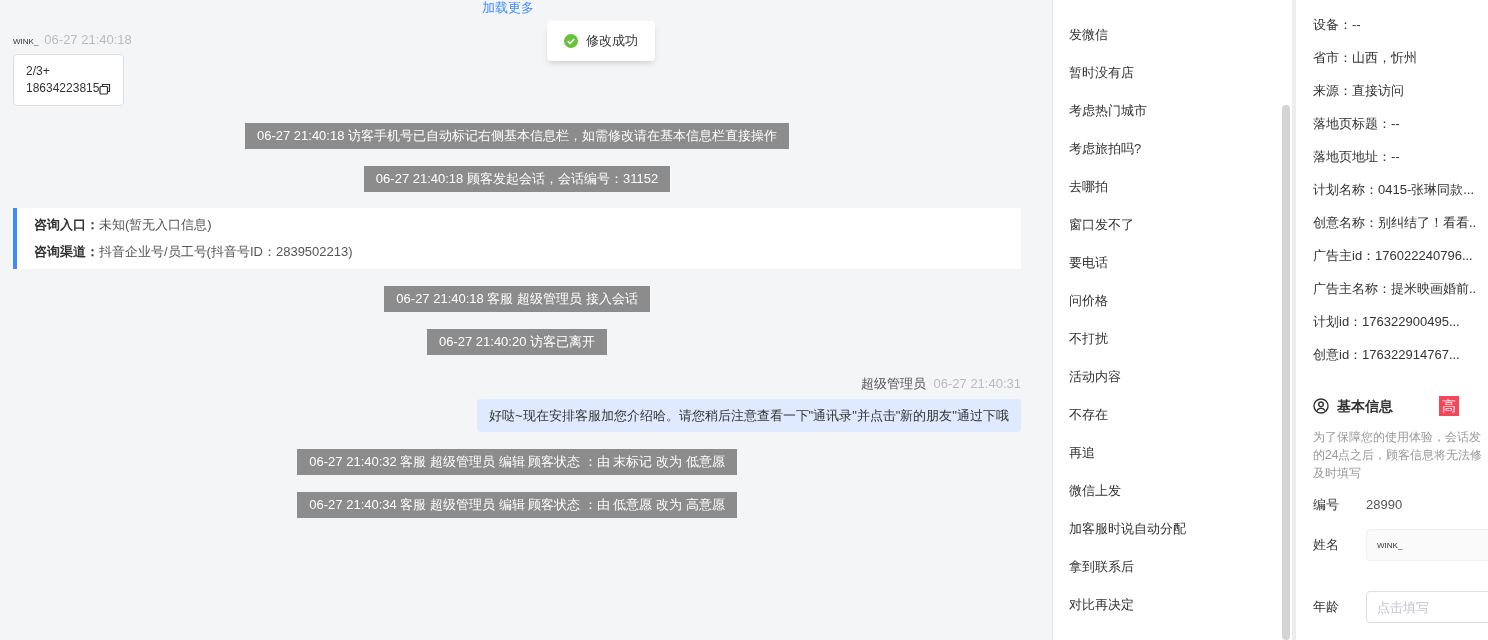 This screenshot has width=1488, height=640. Describe the element at coordinates (517, 299) in the screenshot. I see `system-message: 06-27 21:40:18 客服 超级管理员 接入会话` at that location.